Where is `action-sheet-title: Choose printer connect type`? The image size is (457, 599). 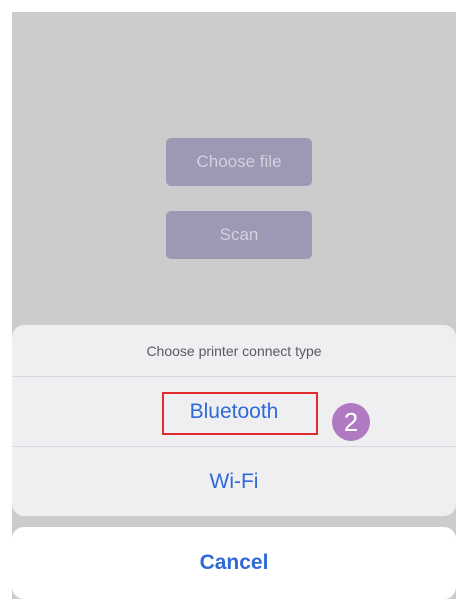 action-sheet-title: Choose printer connect type is located at coordinates (234, 351).